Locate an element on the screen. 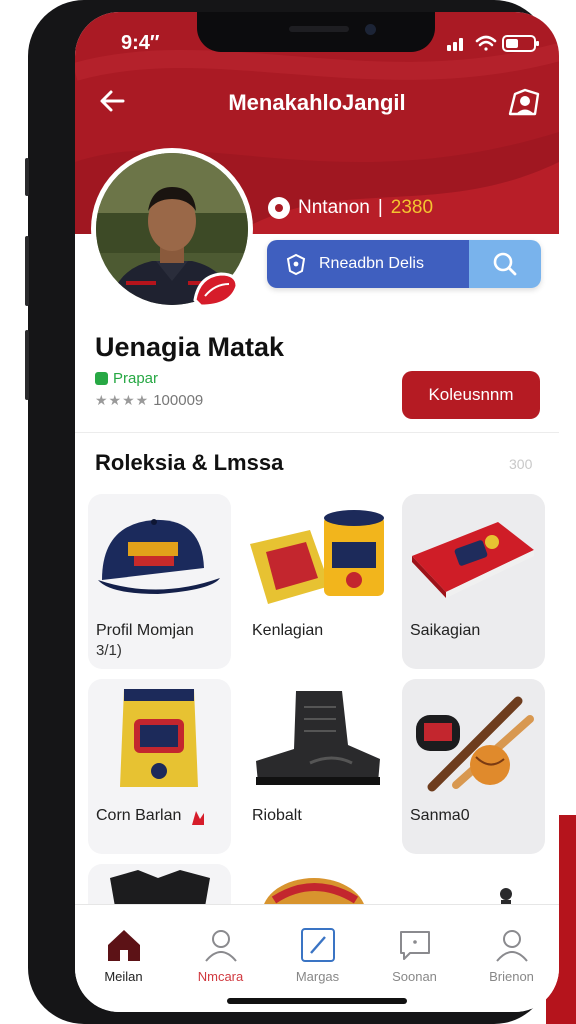 Image resolution: width=576 pixels, height=1024 pixels. edit-icon is located at coordinates (318, 945).